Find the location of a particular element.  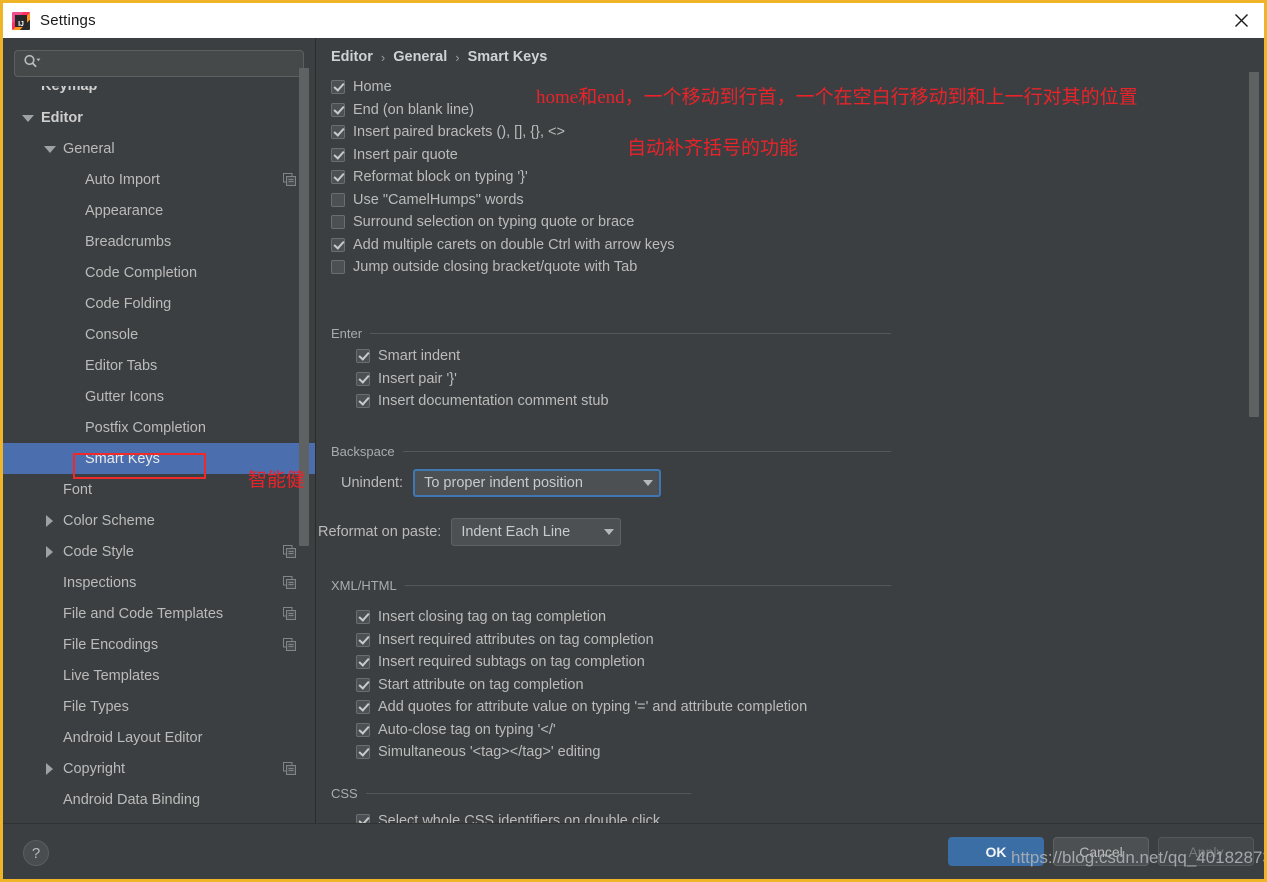

sidebar-item-postfix-completion: Postfix Completion is located at coordinates (159, 427).